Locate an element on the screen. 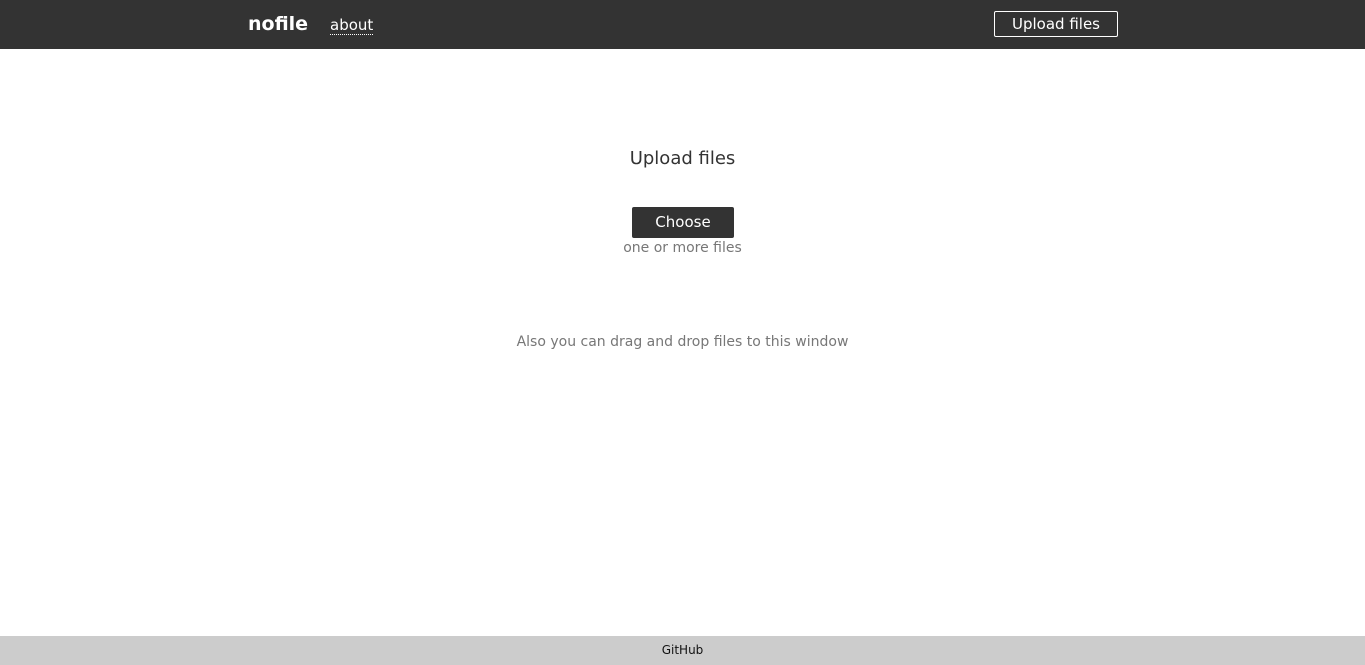 Image resolution: width=1365 pixels, height=665 pixels. github-link: GitHub is located at coordinates (683, 650).